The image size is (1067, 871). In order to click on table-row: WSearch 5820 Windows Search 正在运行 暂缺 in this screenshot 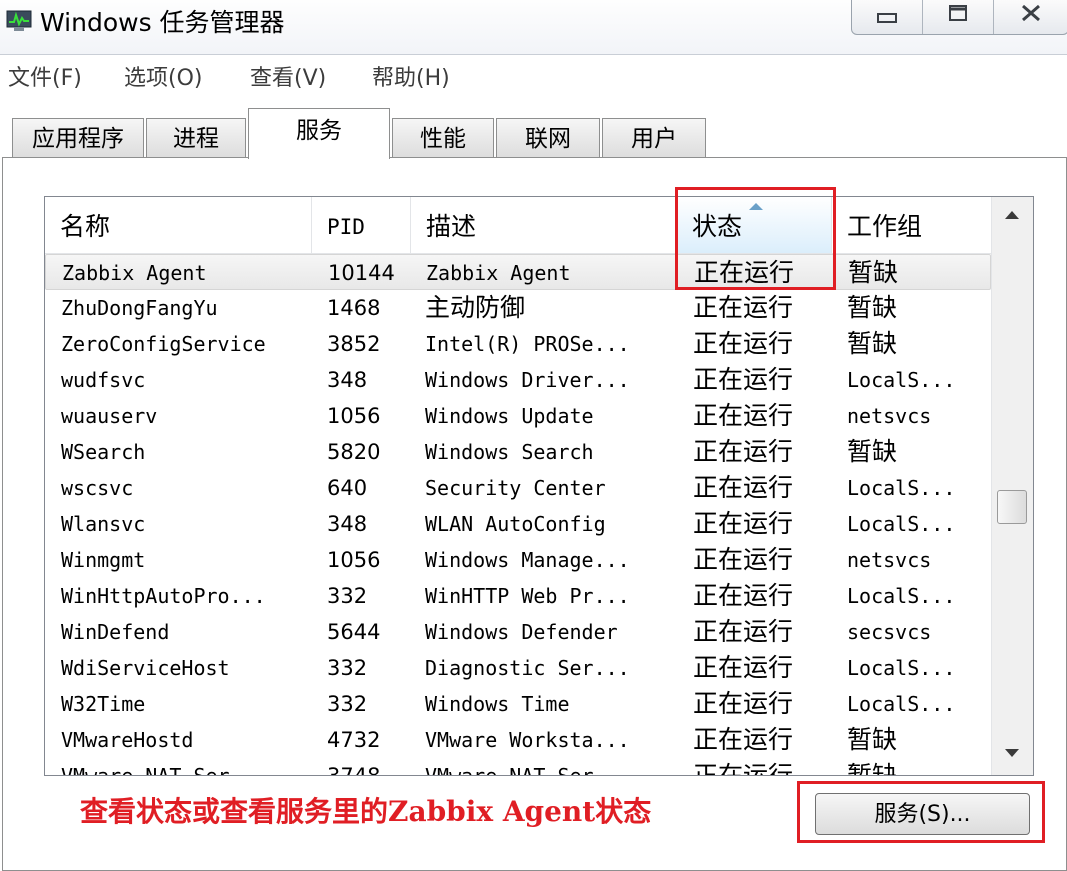, I will do `click(518, 452)`.